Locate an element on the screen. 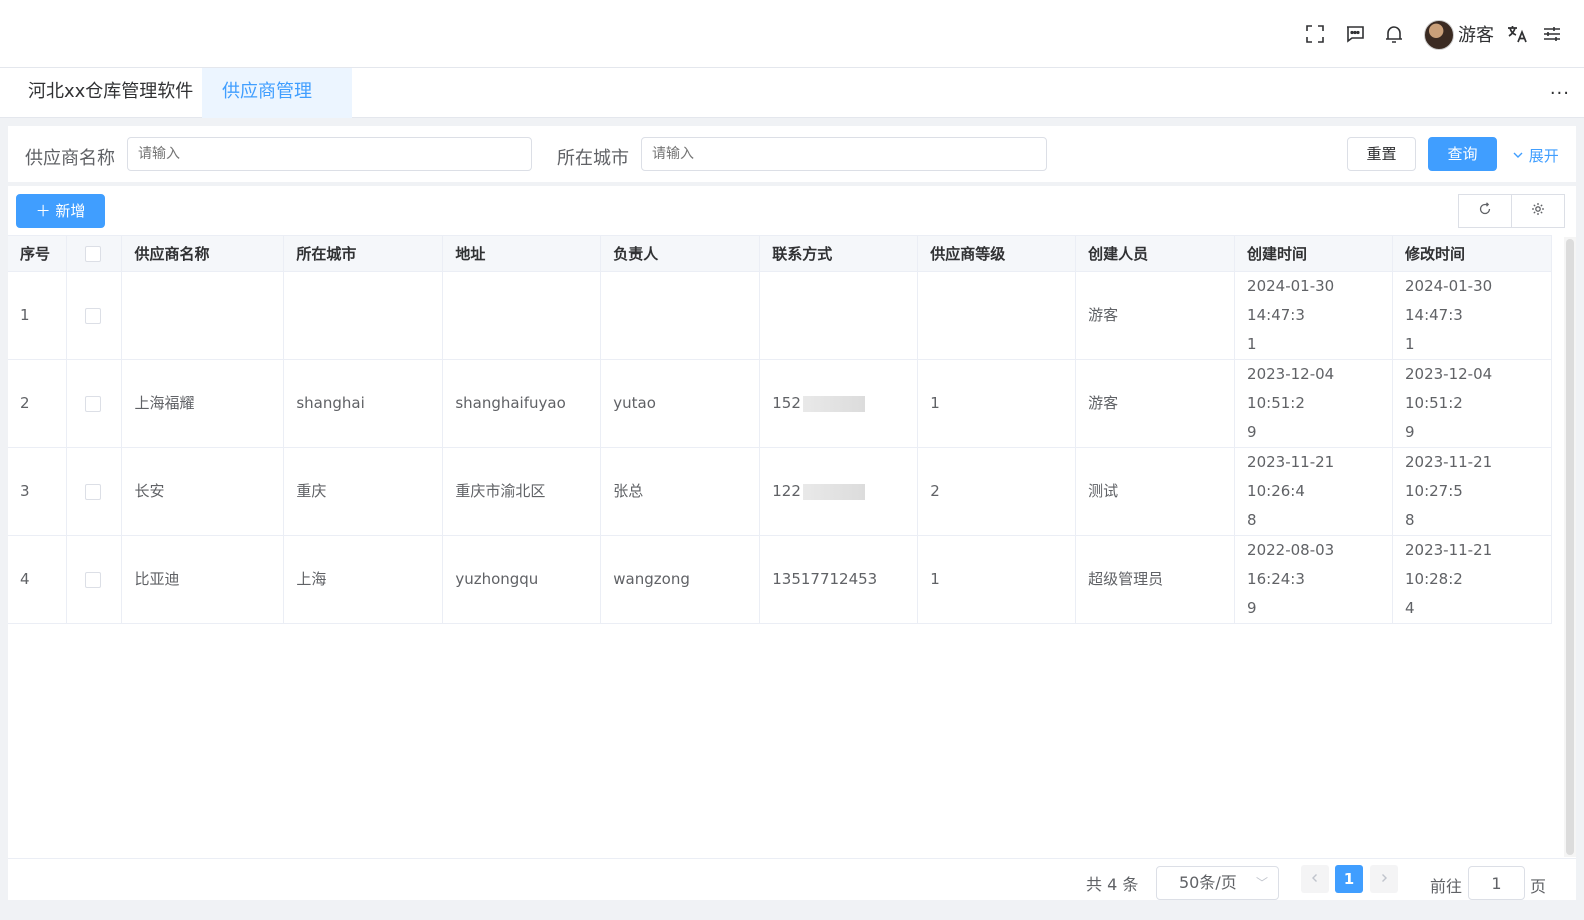 The width and height of the screenshot is (1584, 920). time-line: 2023-11-21 10:26:4 is located at coordinates (1291, 476).